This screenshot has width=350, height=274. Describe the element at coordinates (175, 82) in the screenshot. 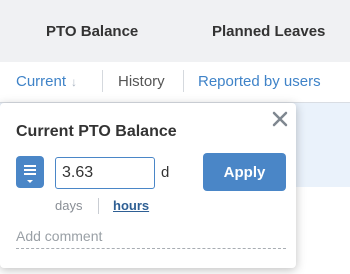

I see `subnav: Current ↓ History Reported by users` at that location.